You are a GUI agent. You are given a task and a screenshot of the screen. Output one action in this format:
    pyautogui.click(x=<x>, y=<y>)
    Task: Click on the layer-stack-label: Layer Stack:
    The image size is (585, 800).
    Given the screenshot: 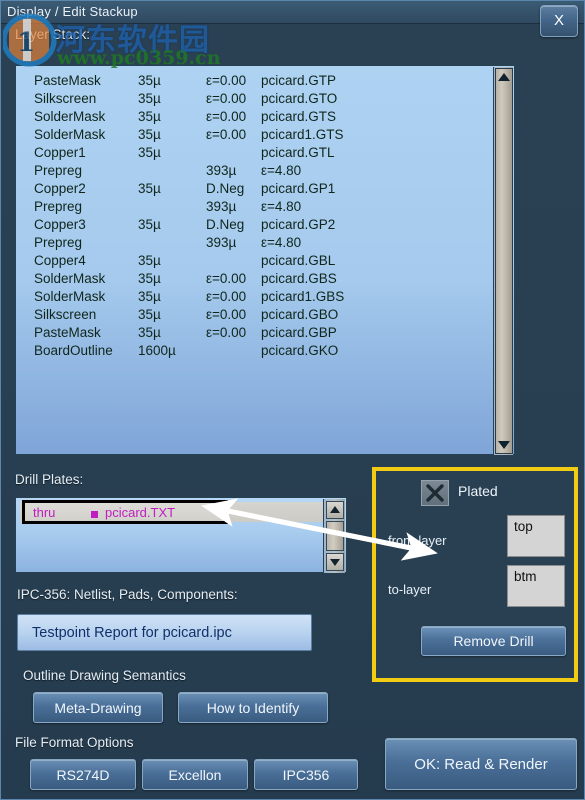 What is the action you would take?
    pyautogui.click(x=53, y=34)
    